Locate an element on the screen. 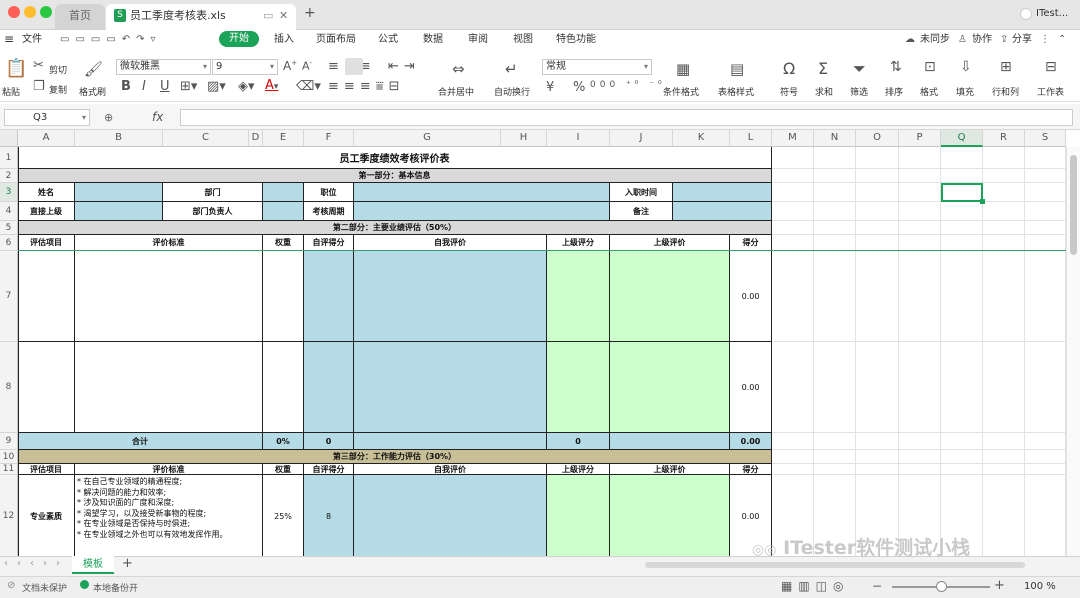 This screenshot has height=598, width=1080. label-name: 姓名 is located at coordinates (46, 192).